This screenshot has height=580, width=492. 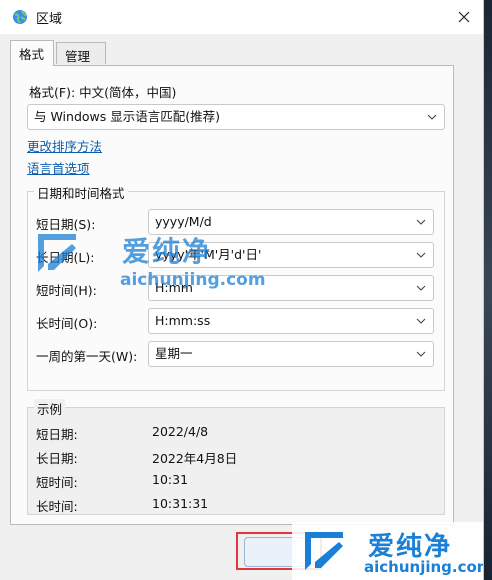 I want to click on watermark-main: 爱纯净 aichunjing.com, so click(x=154, y=263).